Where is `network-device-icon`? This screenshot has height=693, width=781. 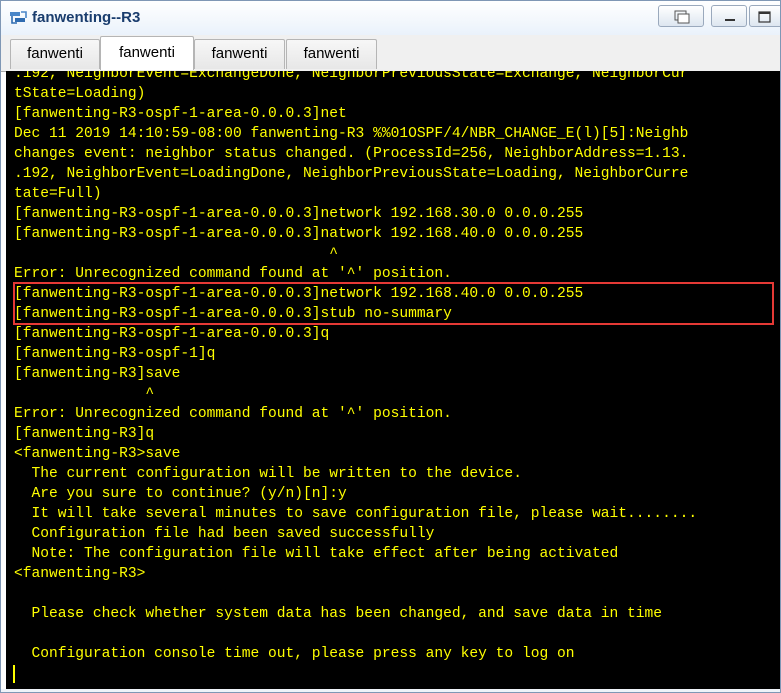 network-device-icon is located at coordinates (18, 17).